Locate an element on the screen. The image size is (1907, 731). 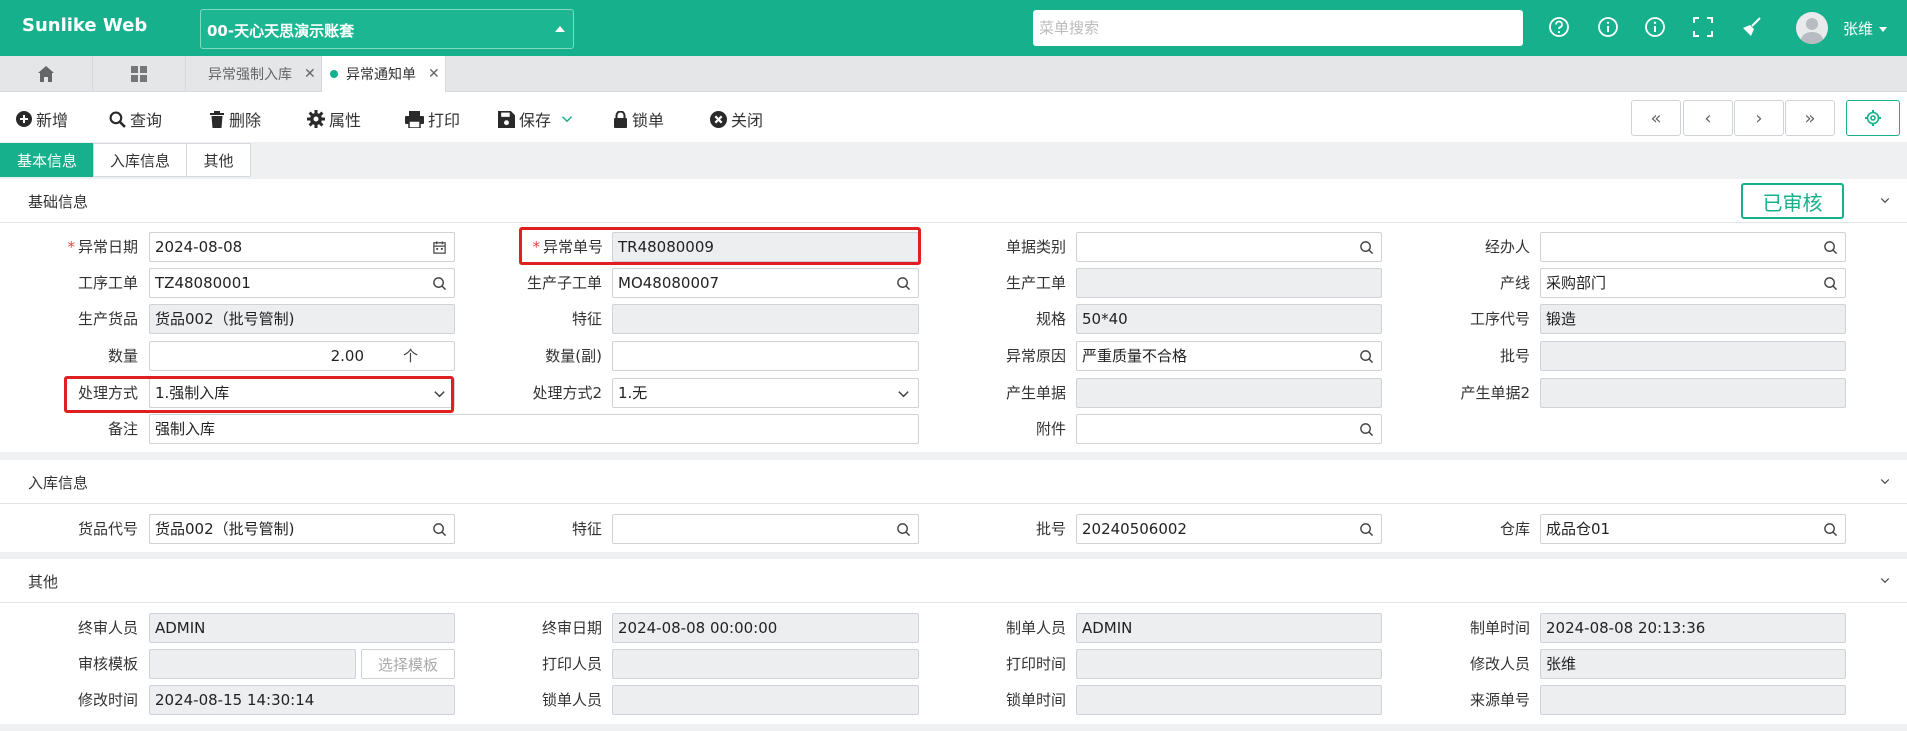
wh-feature-field is located at coordinates (765, 529).